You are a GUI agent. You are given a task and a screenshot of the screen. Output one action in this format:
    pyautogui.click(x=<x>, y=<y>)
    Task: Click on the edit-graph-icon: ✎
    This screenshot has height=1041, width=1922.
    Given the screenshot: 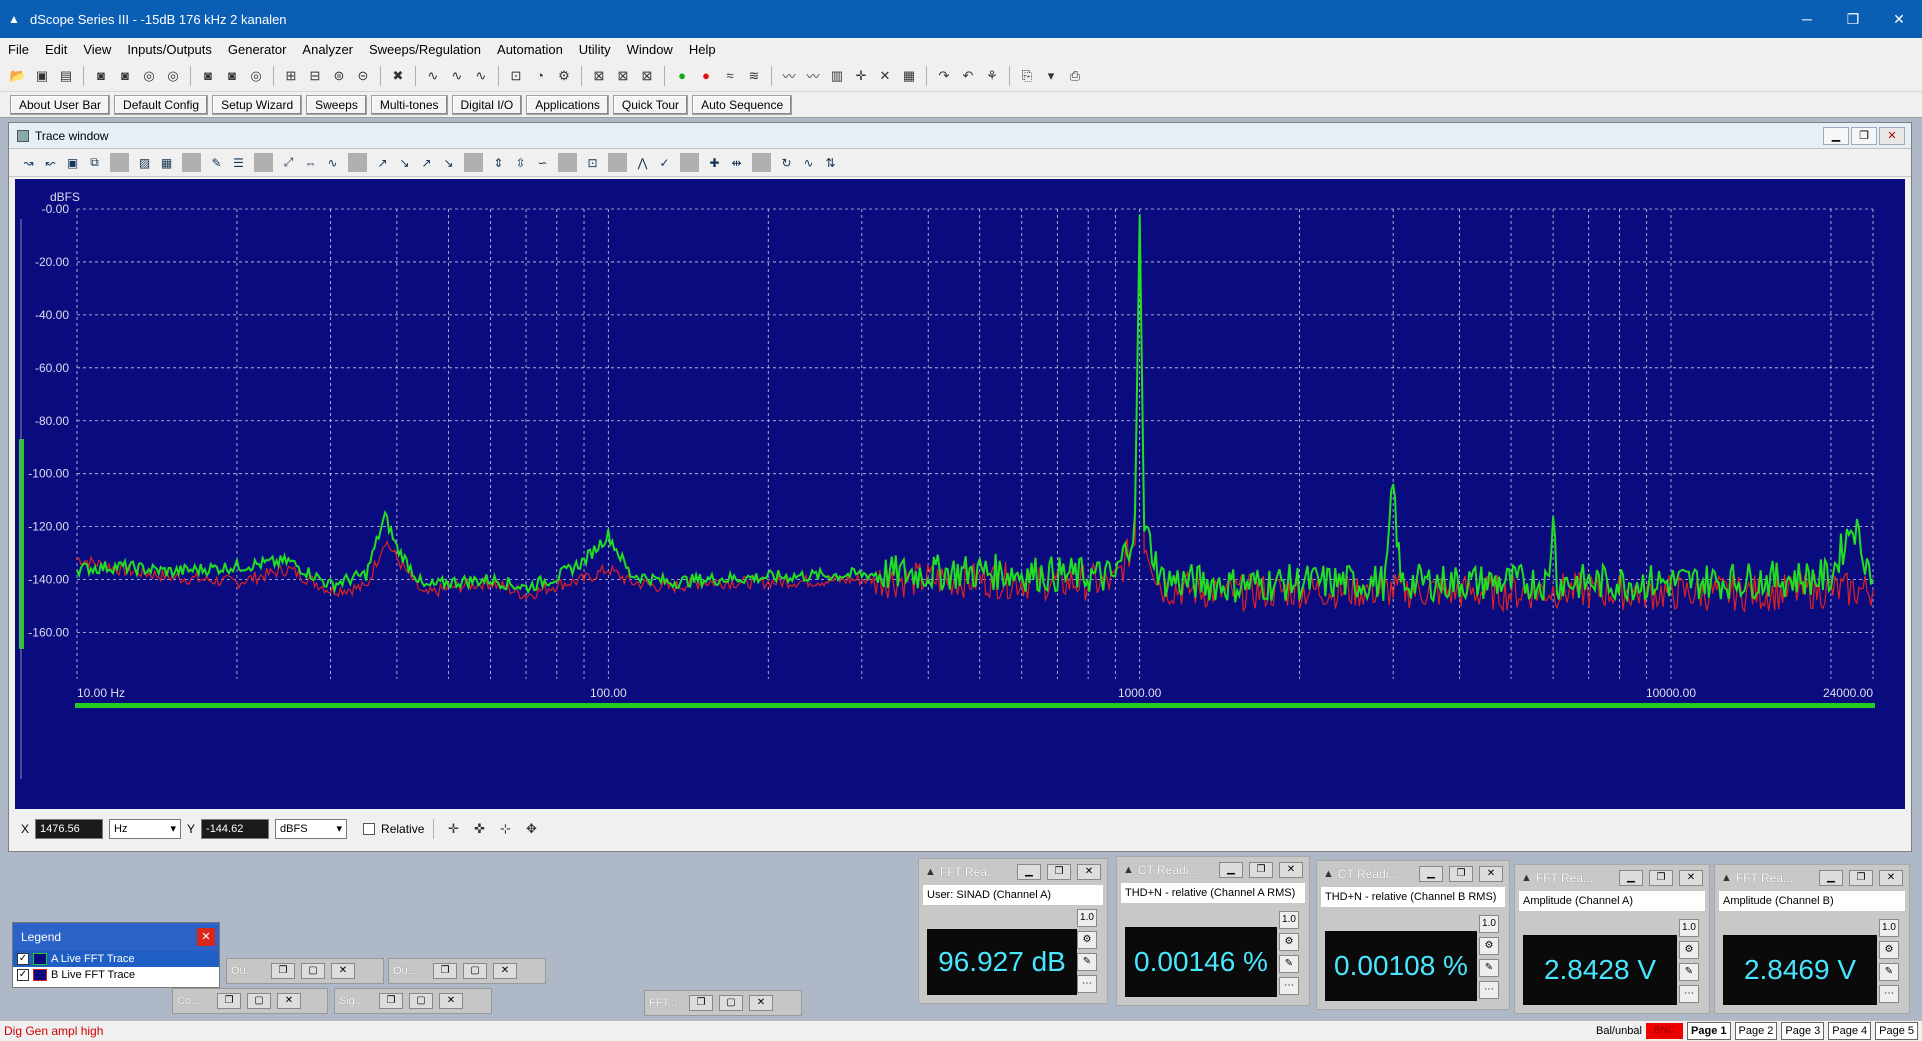 What is the action you would take?
    pyautogui.click(x=216, y=162)
    